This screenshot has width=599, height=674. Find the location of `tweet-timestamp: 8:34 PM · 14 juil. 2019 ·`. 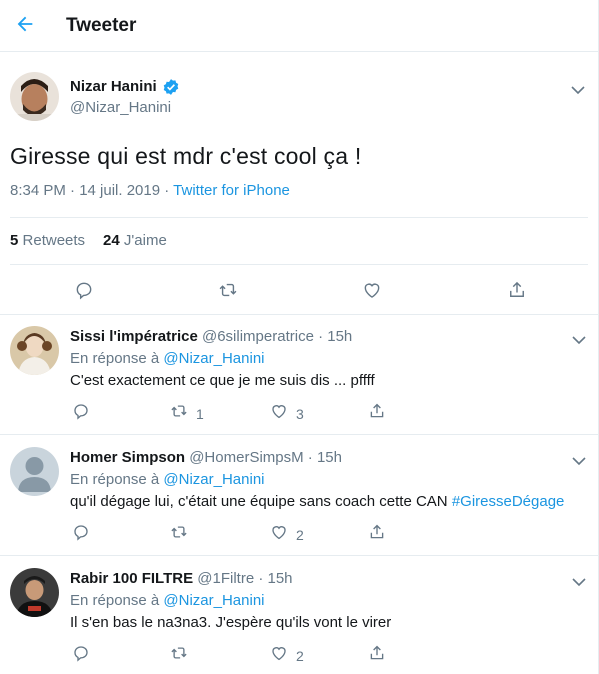

tweet-timestamp: 8:34 PM · 14 juil. 2019 · is located at coordinates (91, 190).